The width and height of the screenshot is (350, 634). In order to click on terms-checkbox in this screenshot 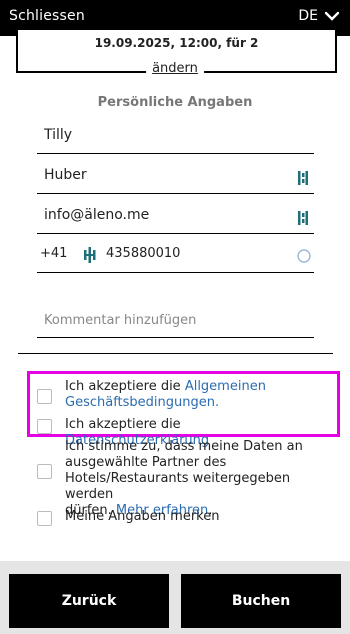, I will do `click(44, 396)`.